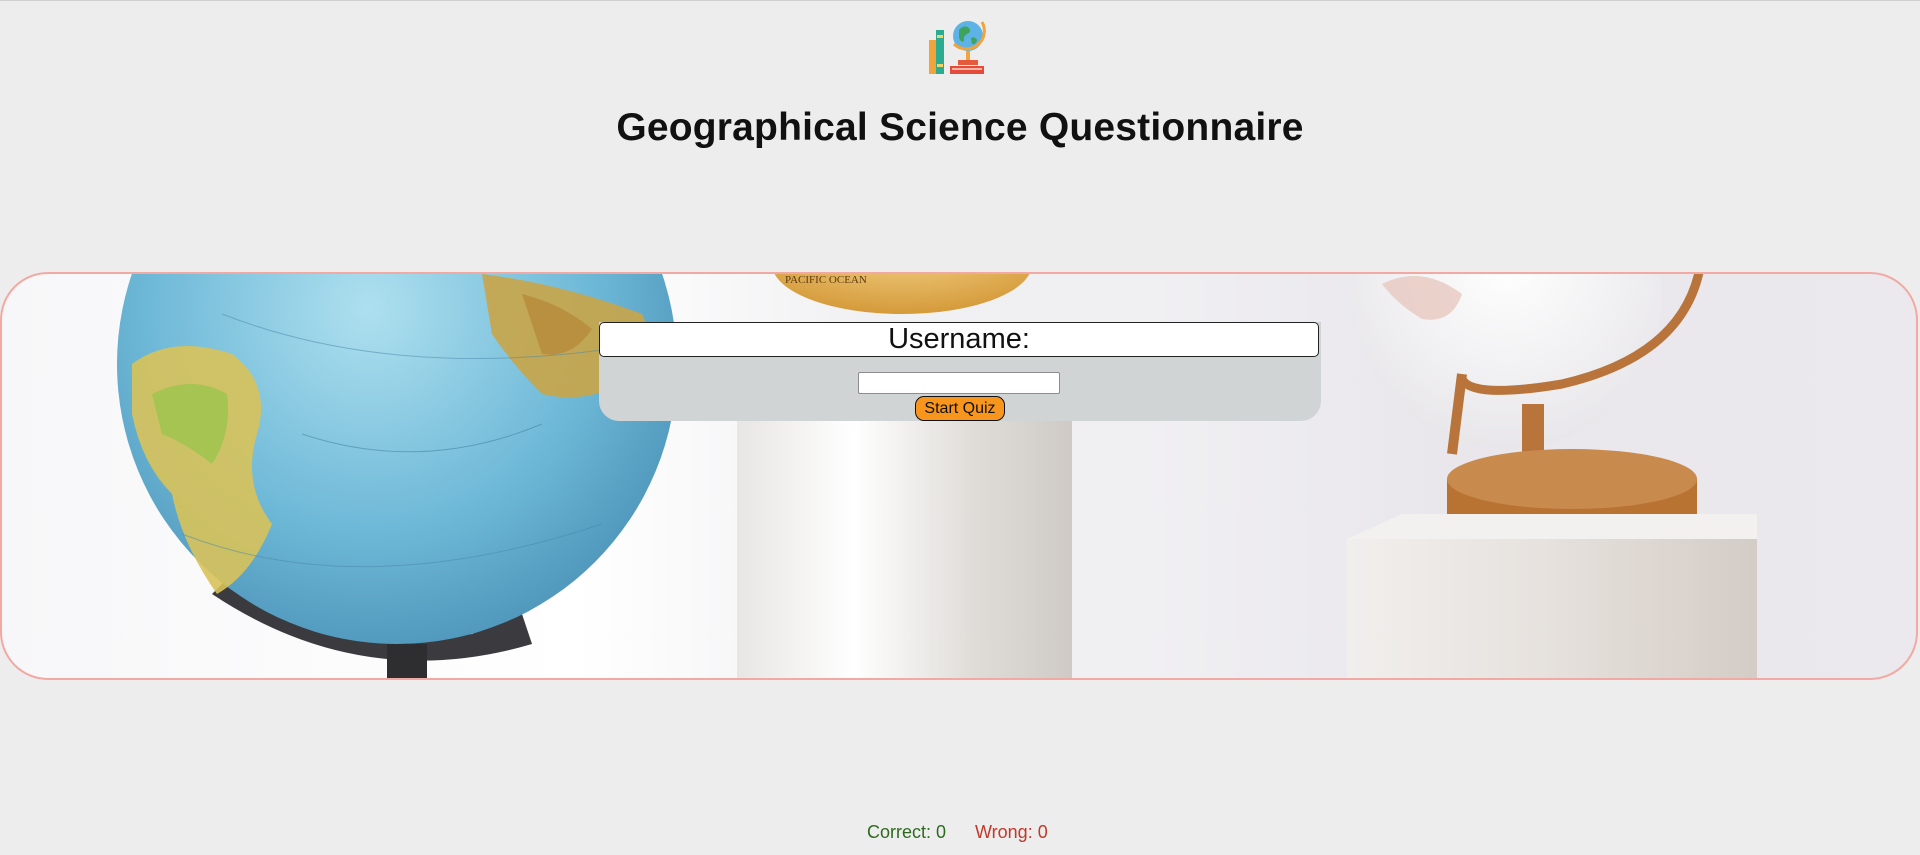  I want to click on ocean-label: PACIFIC OCEAN, so click(826, 280).